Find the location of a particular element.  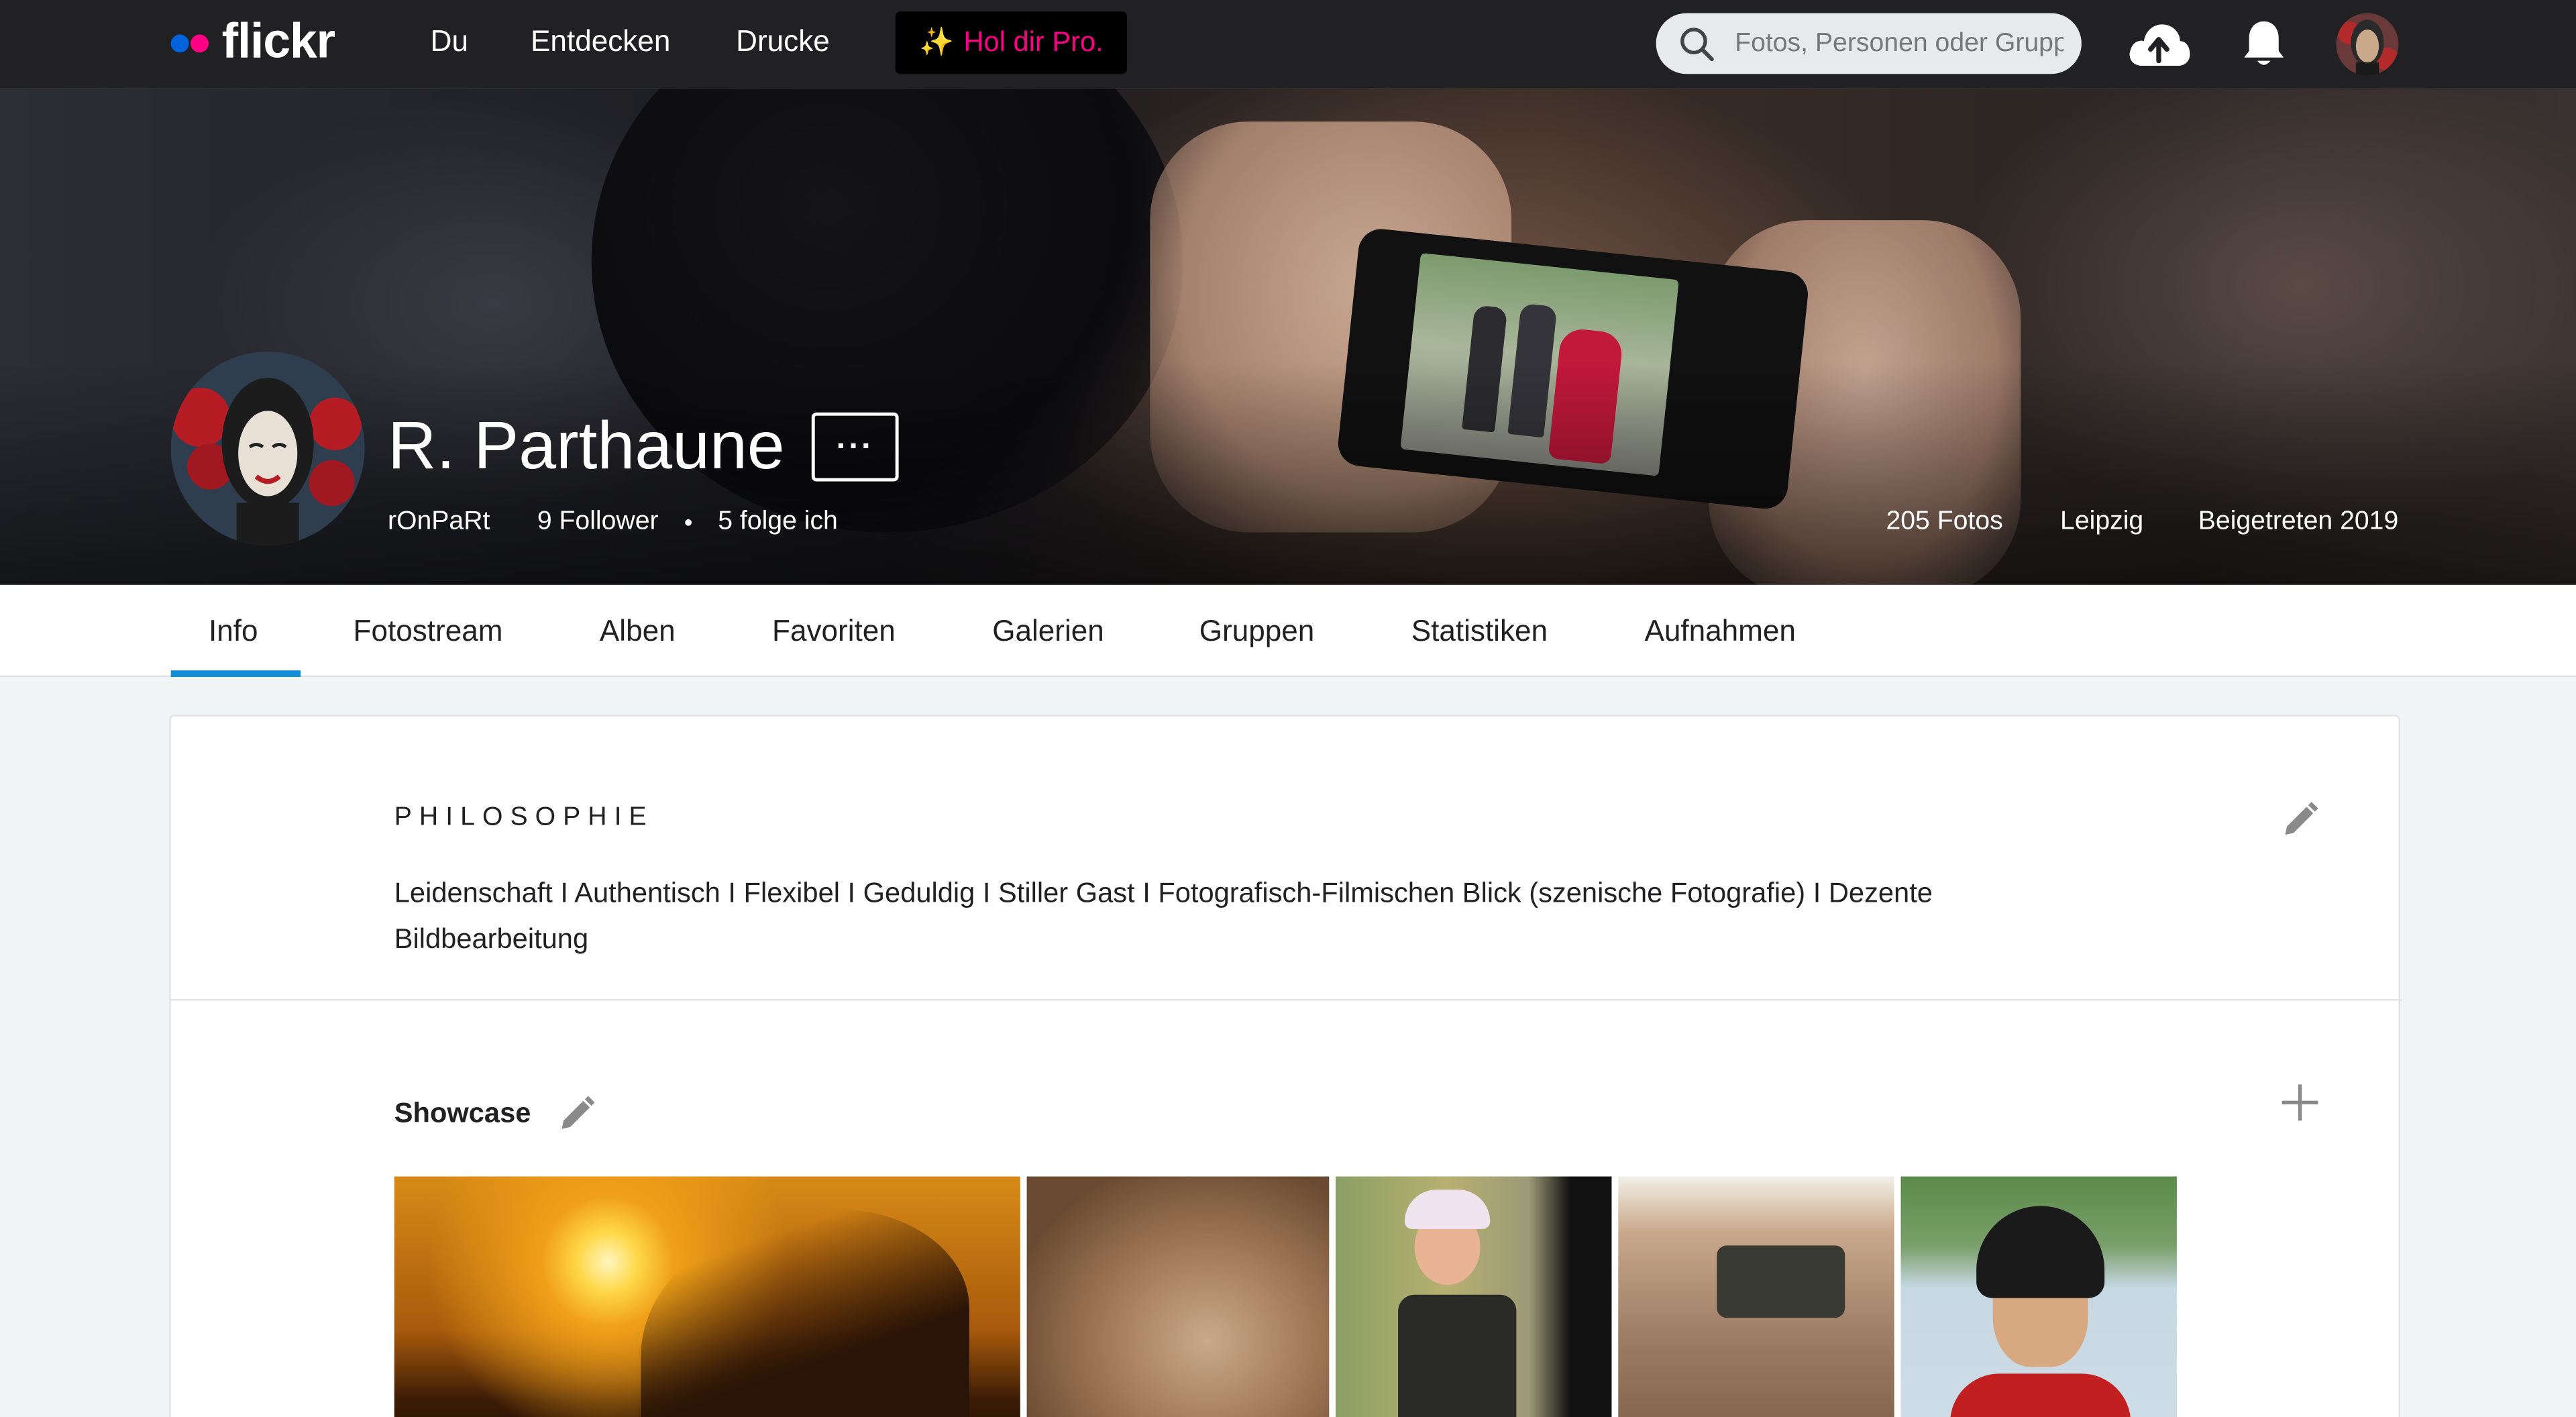

profile-followers-link: 9 Follower is located at coordinates (598, 522).